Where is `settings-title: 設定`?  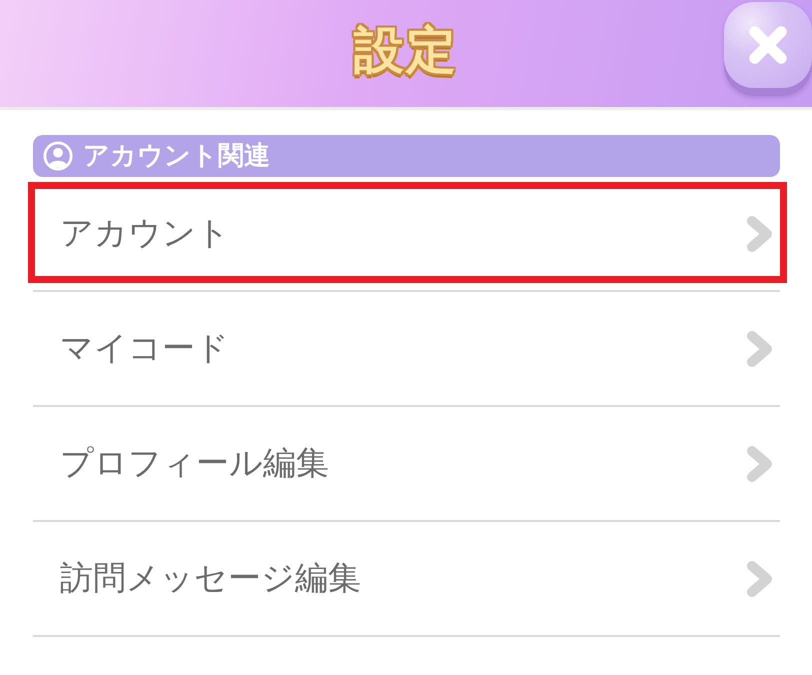
settings-title: 設定 is located at coordinates (406, 50).